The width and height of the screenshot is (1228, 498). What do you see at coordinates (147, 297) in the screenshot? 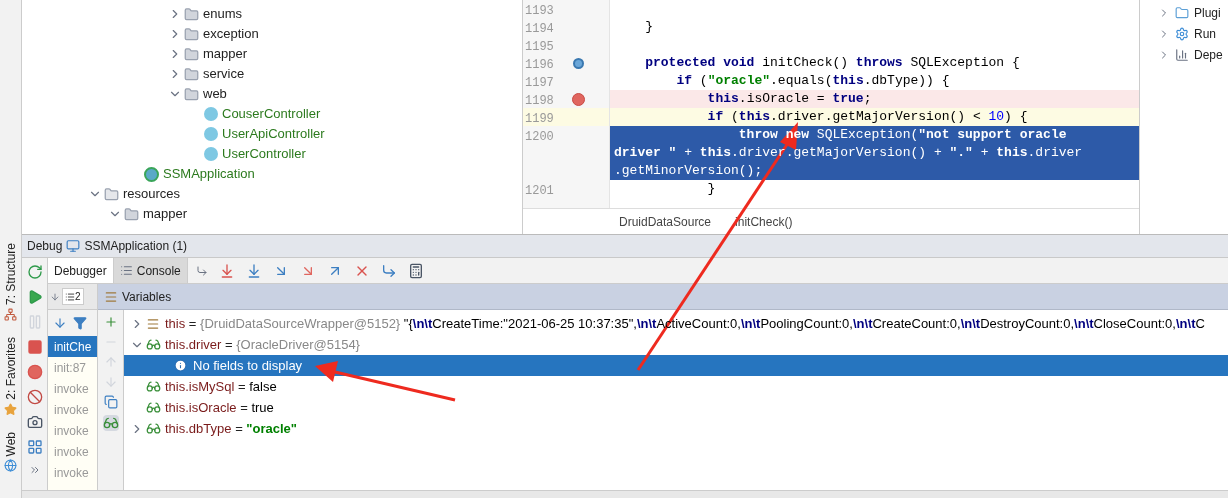
I see `panel-title: Variables` at bounding box center [147, 297].